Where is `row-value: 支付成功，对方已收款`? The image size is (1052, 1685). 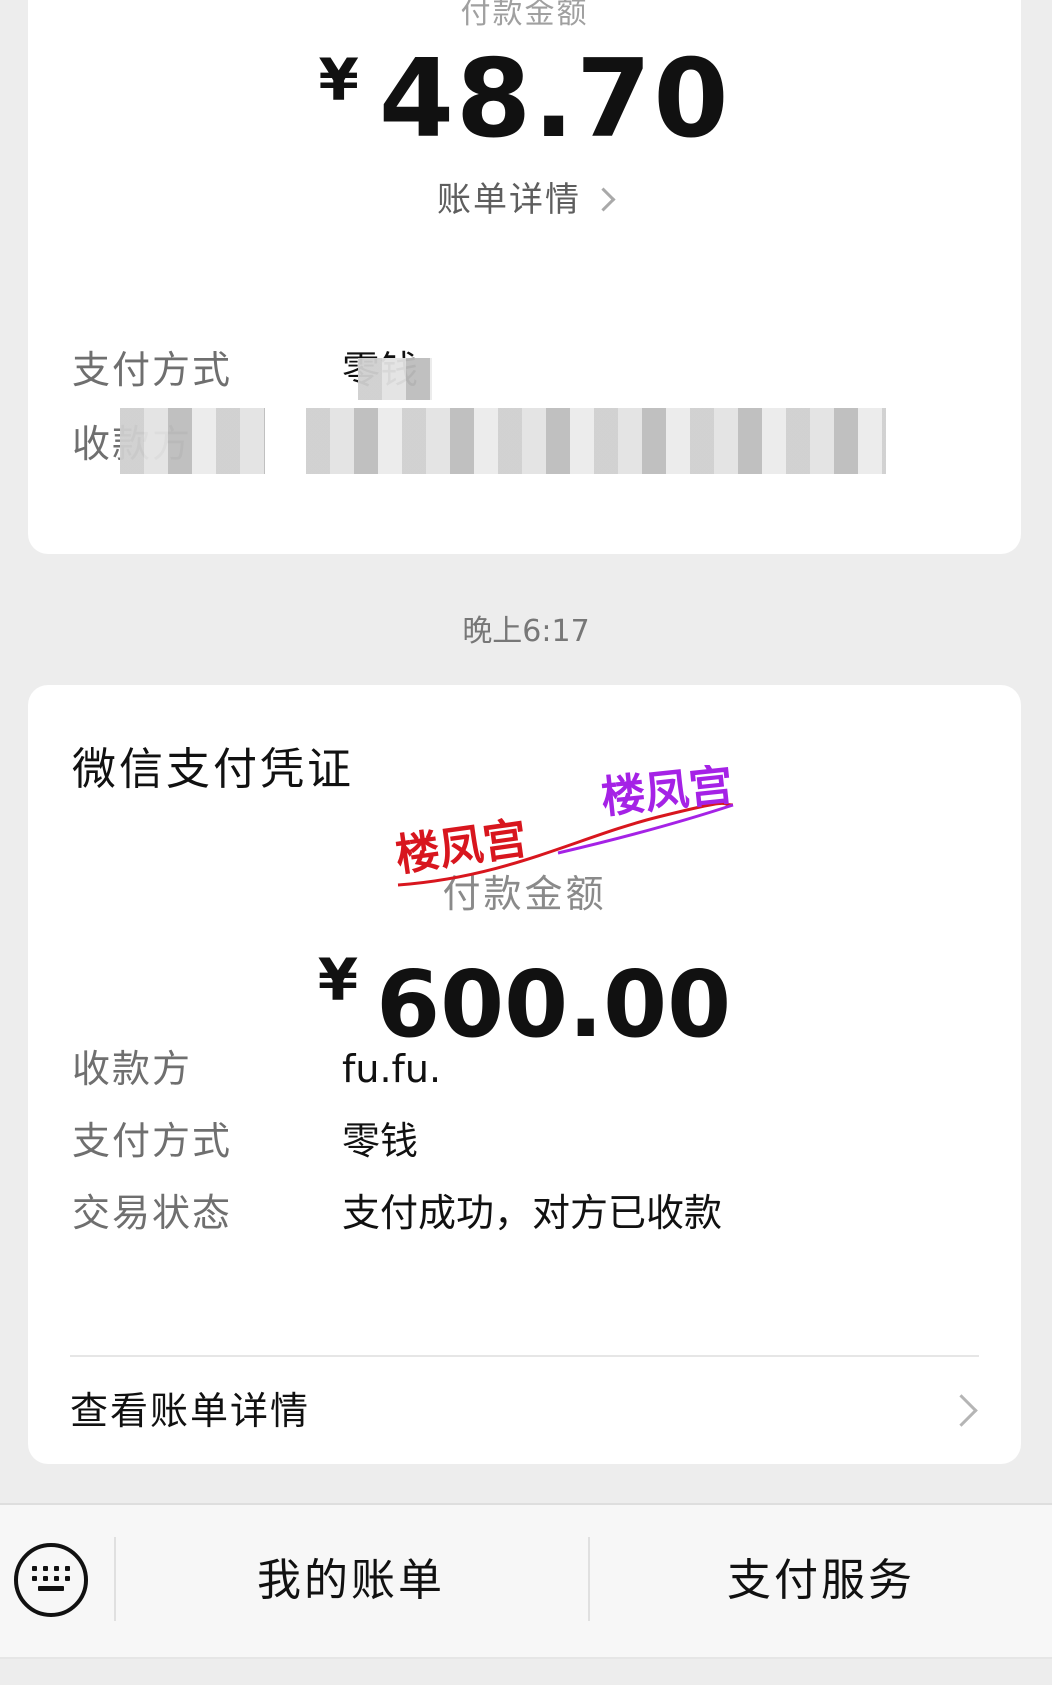
row-value: 支付成功，对方已收款 is located at coordinates (532, 1213).